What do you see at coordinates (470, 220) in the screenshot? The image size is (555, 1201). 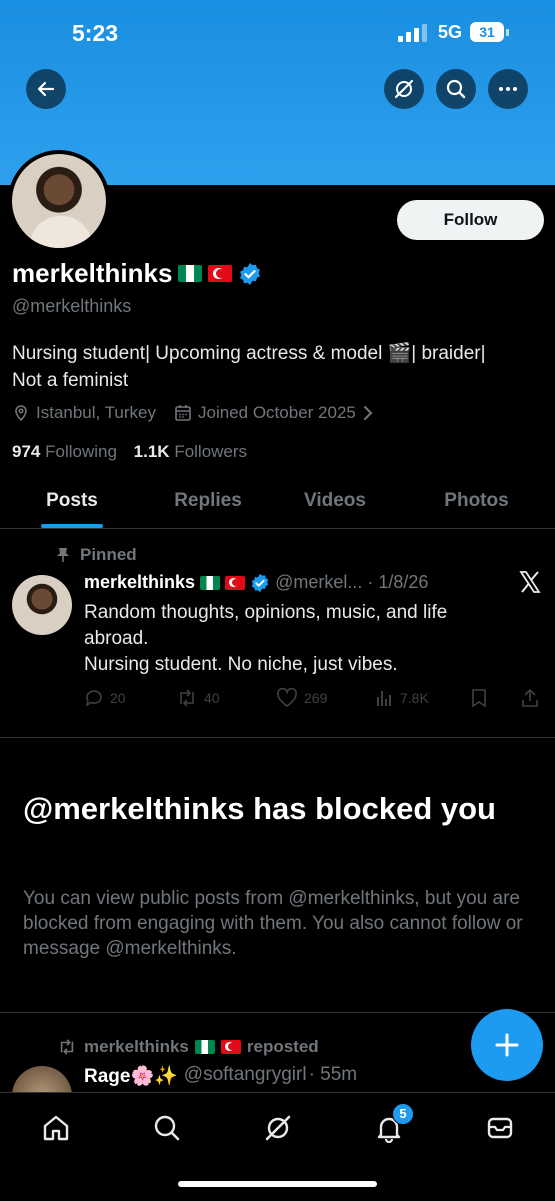 I see `follow-button: Follow` at bounding box center [470, 220].